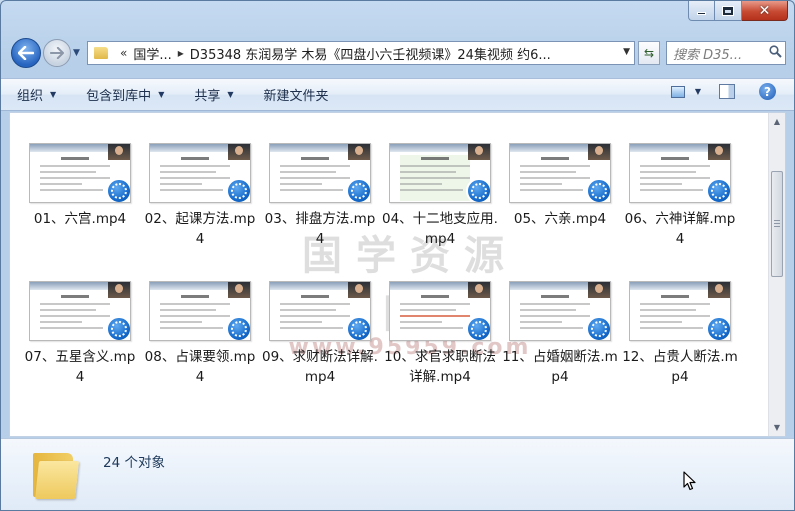 The width and height of the screenshot is (795, 511). I want to click on file-item: 03、排盘方法.mp4, so click(320, 196).